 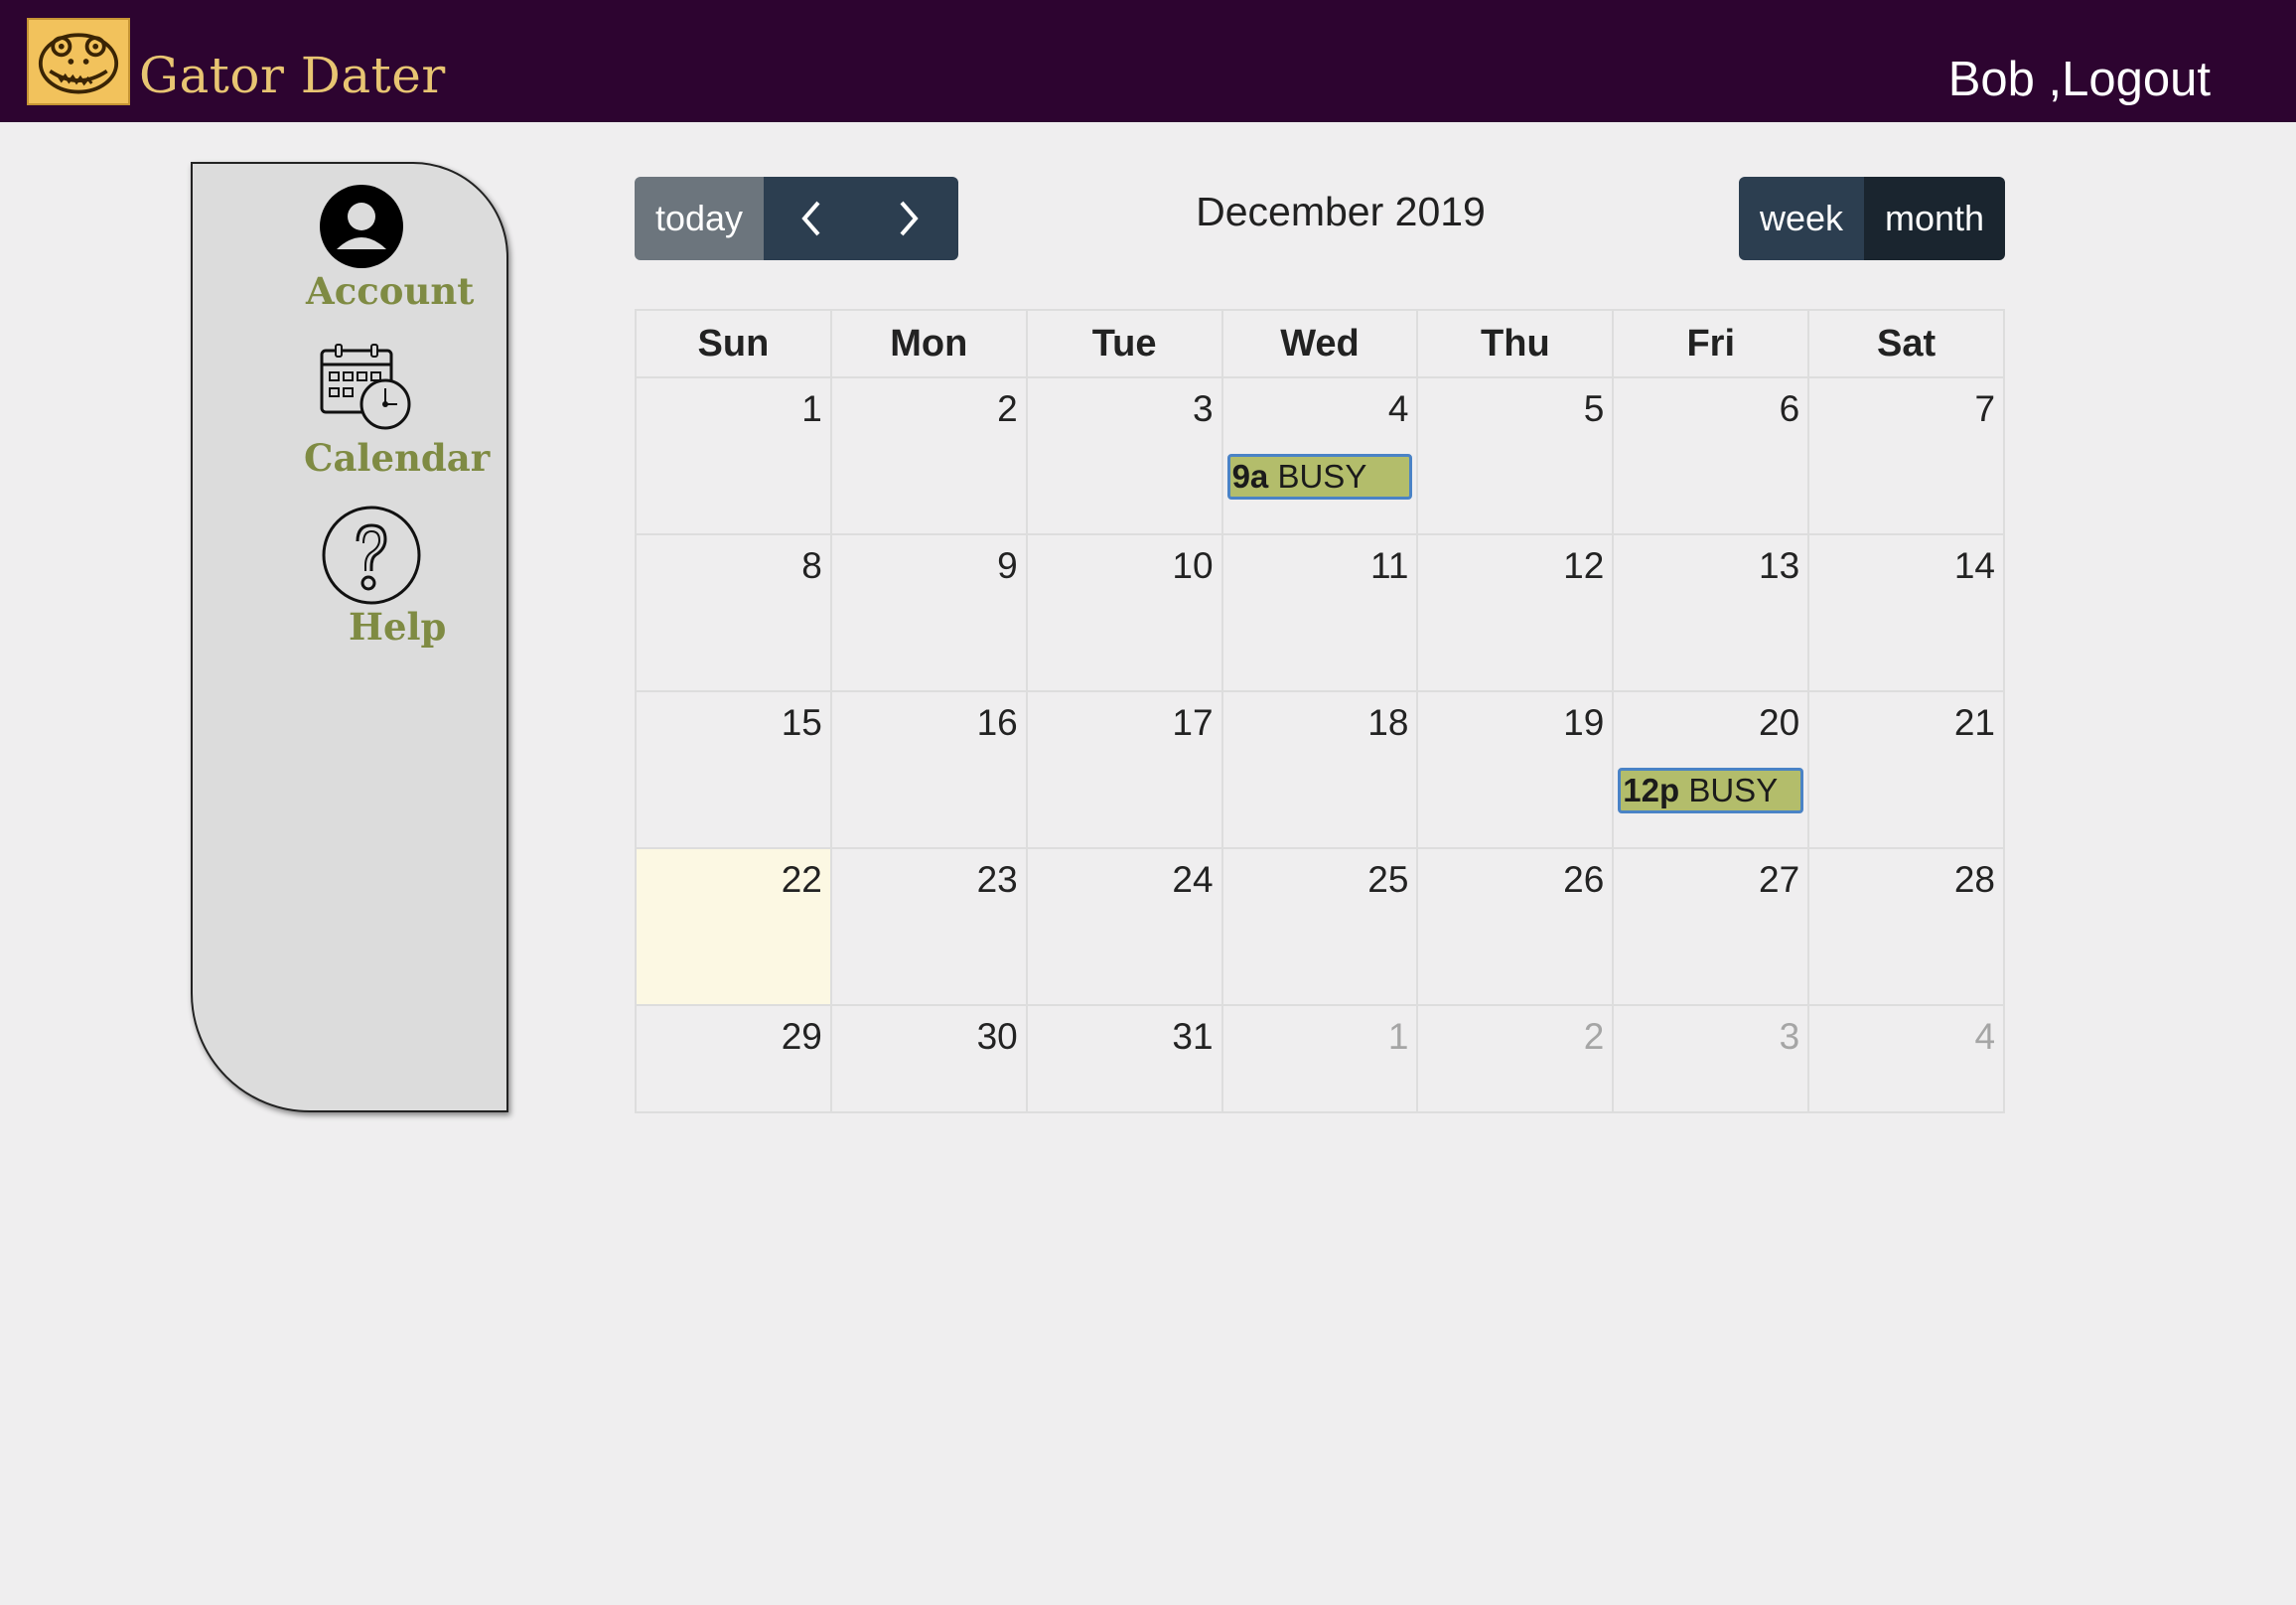 I want to click on day-header: Fri, so click(x=1709, y=343).